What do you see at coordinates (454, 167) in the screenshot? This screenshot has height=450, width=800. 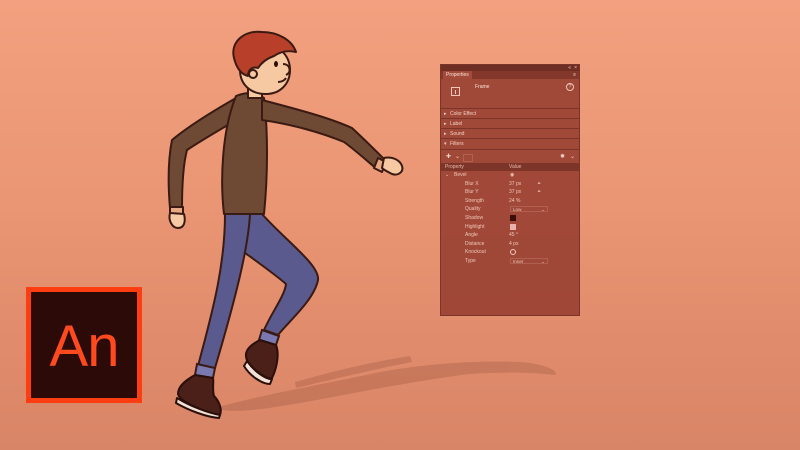 I see `property-column-header: Property` at bounding box center [454, 167].